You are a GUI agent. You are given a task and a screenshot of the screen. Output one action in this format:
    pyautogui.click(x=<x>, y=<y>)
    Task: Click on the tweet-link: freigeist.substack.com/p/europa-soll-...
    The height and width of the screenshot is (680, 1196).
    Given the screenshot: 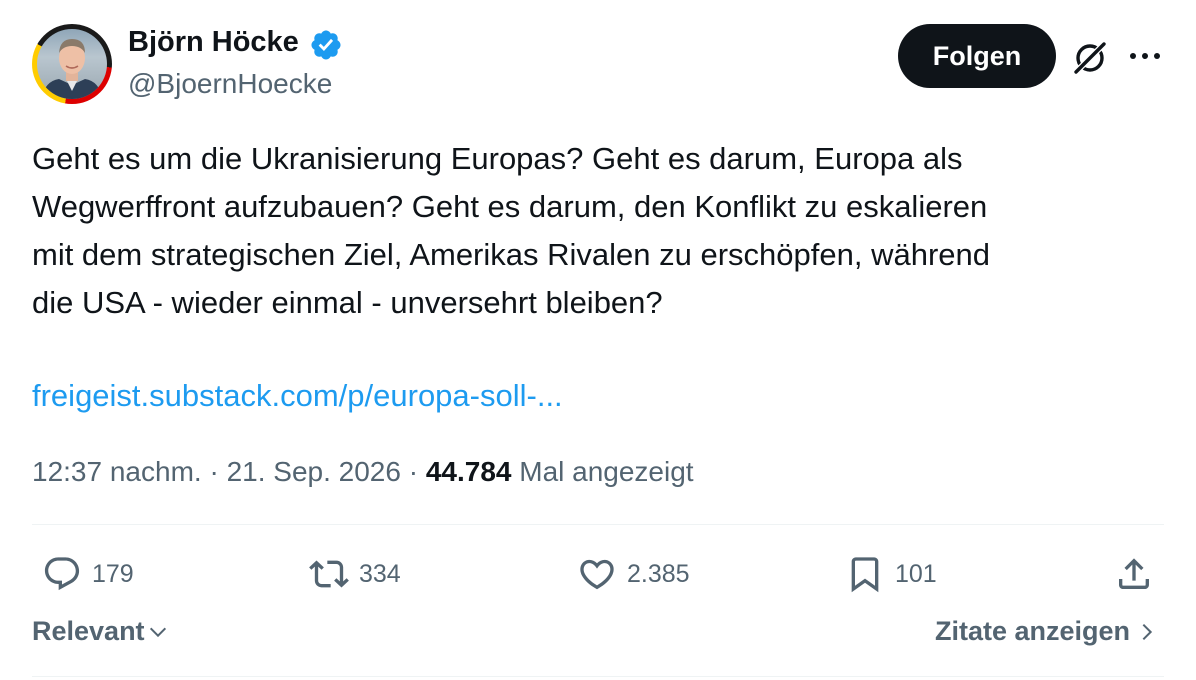 What is the action you would take?
    pyautogui.click(x=297, y=396)
    